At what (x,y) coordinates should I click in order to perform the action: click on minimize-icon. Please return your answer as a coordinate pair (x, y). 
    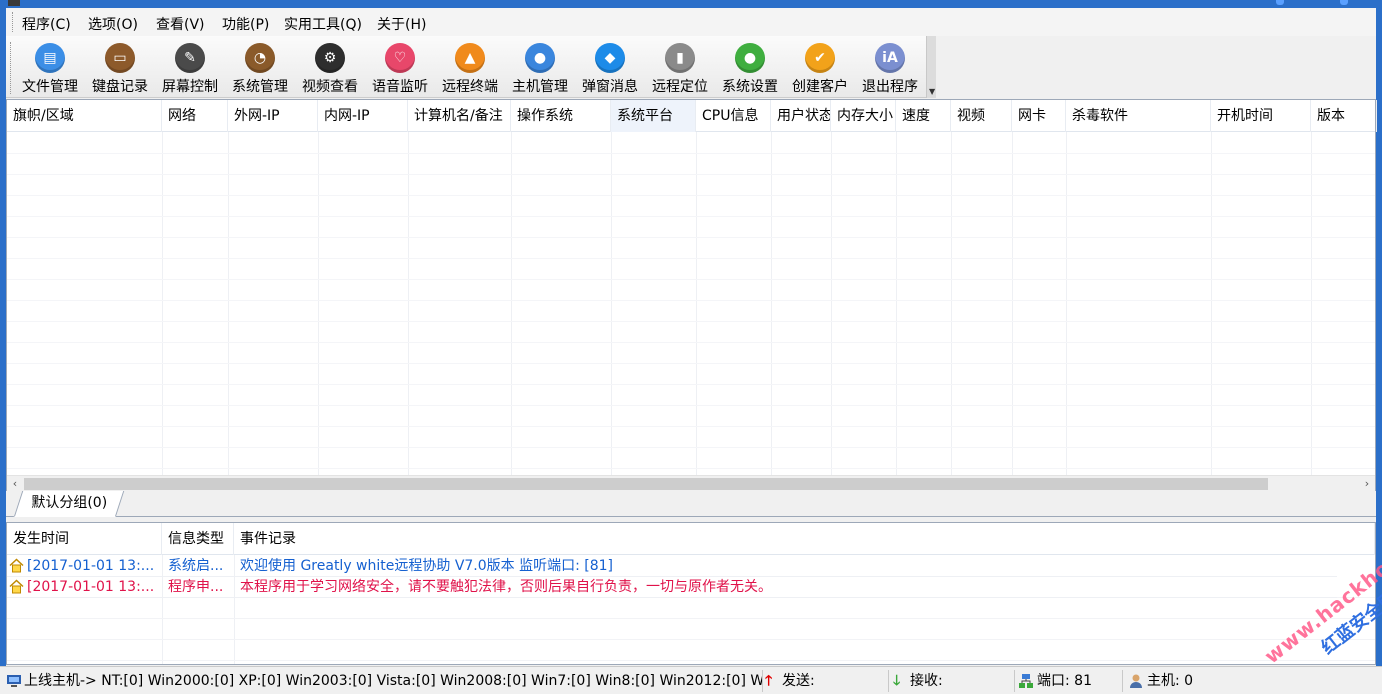
    Looking at the image, I should click on (1344, 2).